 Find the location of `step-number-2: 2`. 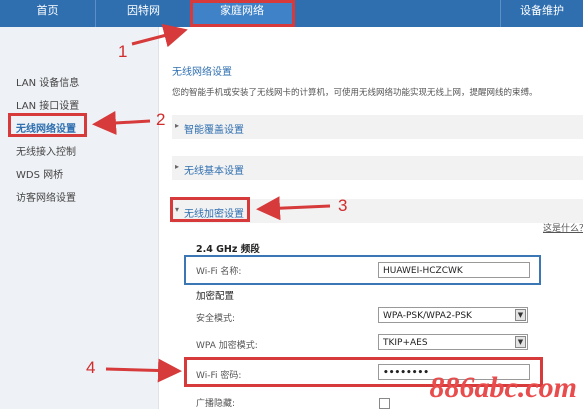

step-number-2: 2 is located at coordinates (161, 119).